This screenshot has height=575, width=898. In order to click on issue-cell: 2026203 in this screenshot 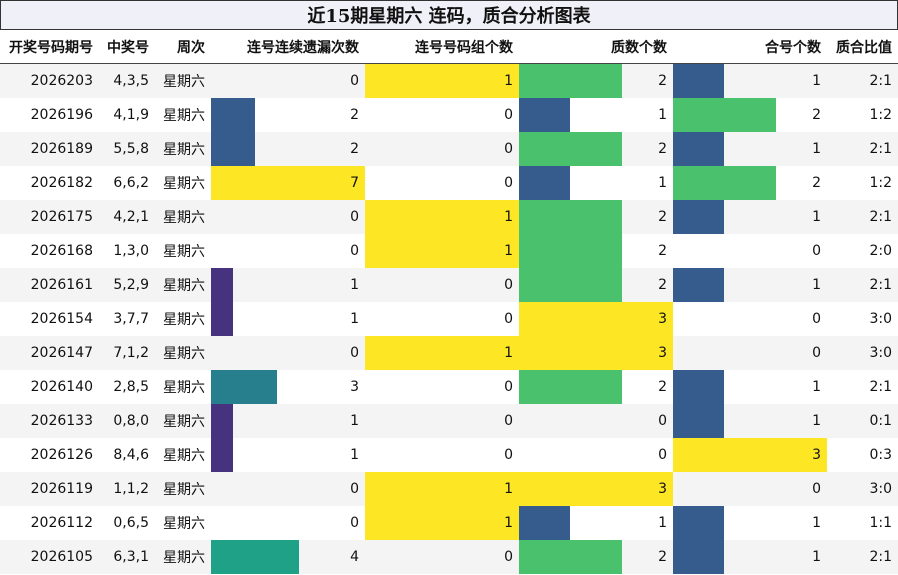, I will do `click(49, 80)`.